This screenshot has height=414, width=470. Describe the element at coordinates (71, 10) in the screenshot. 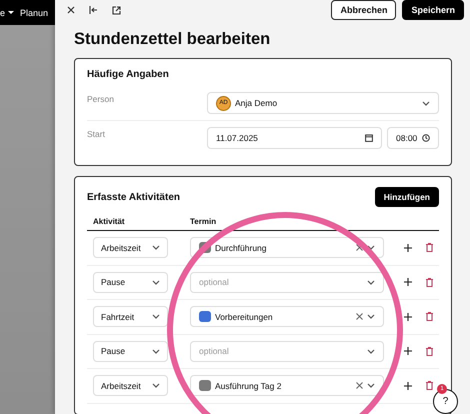

I see `close-icon` at that location.